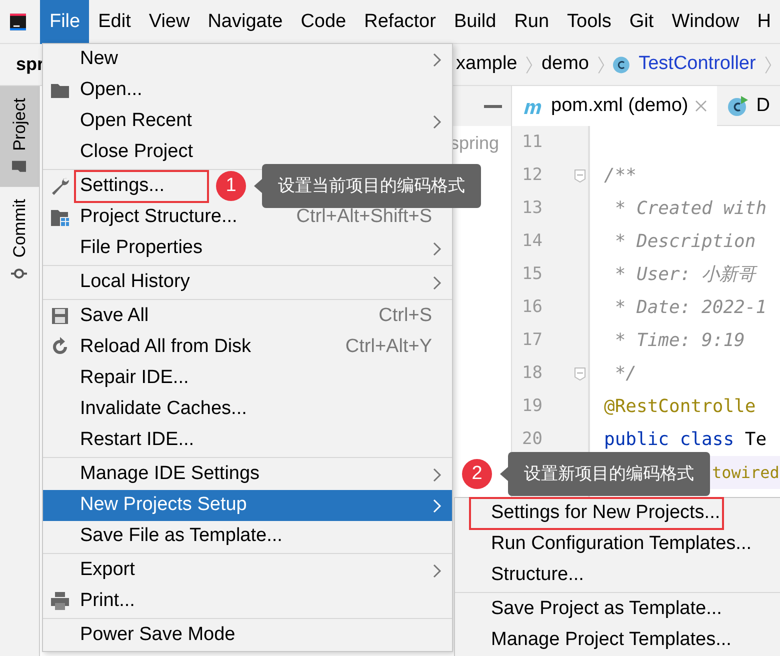 This screenshot has height=656, width=780. I want to click on code-line: public class Te, so click(685, 439).